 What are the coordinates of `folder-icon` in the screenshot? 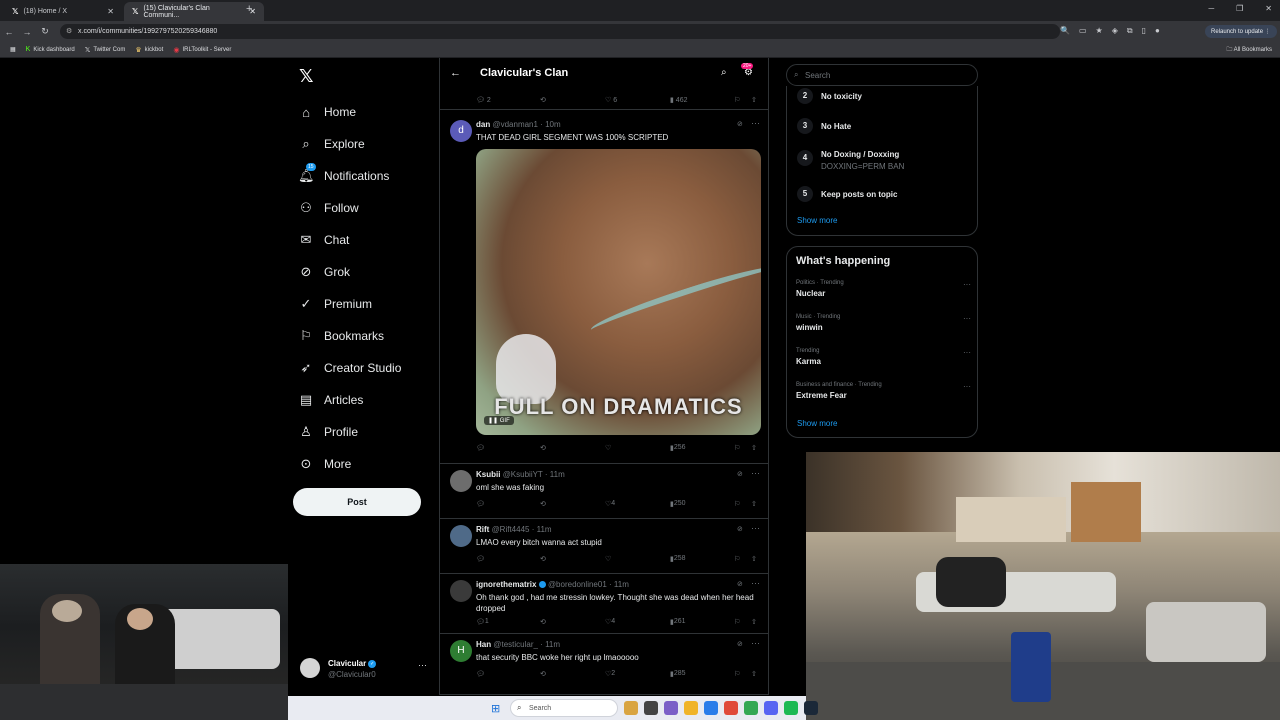 It's located at (691, 708).